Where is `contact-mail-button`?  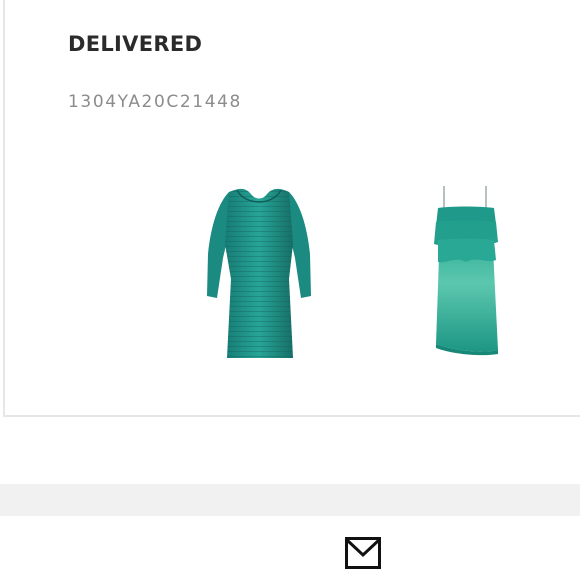
contact-mail-button is located at coordinates (363, 553).